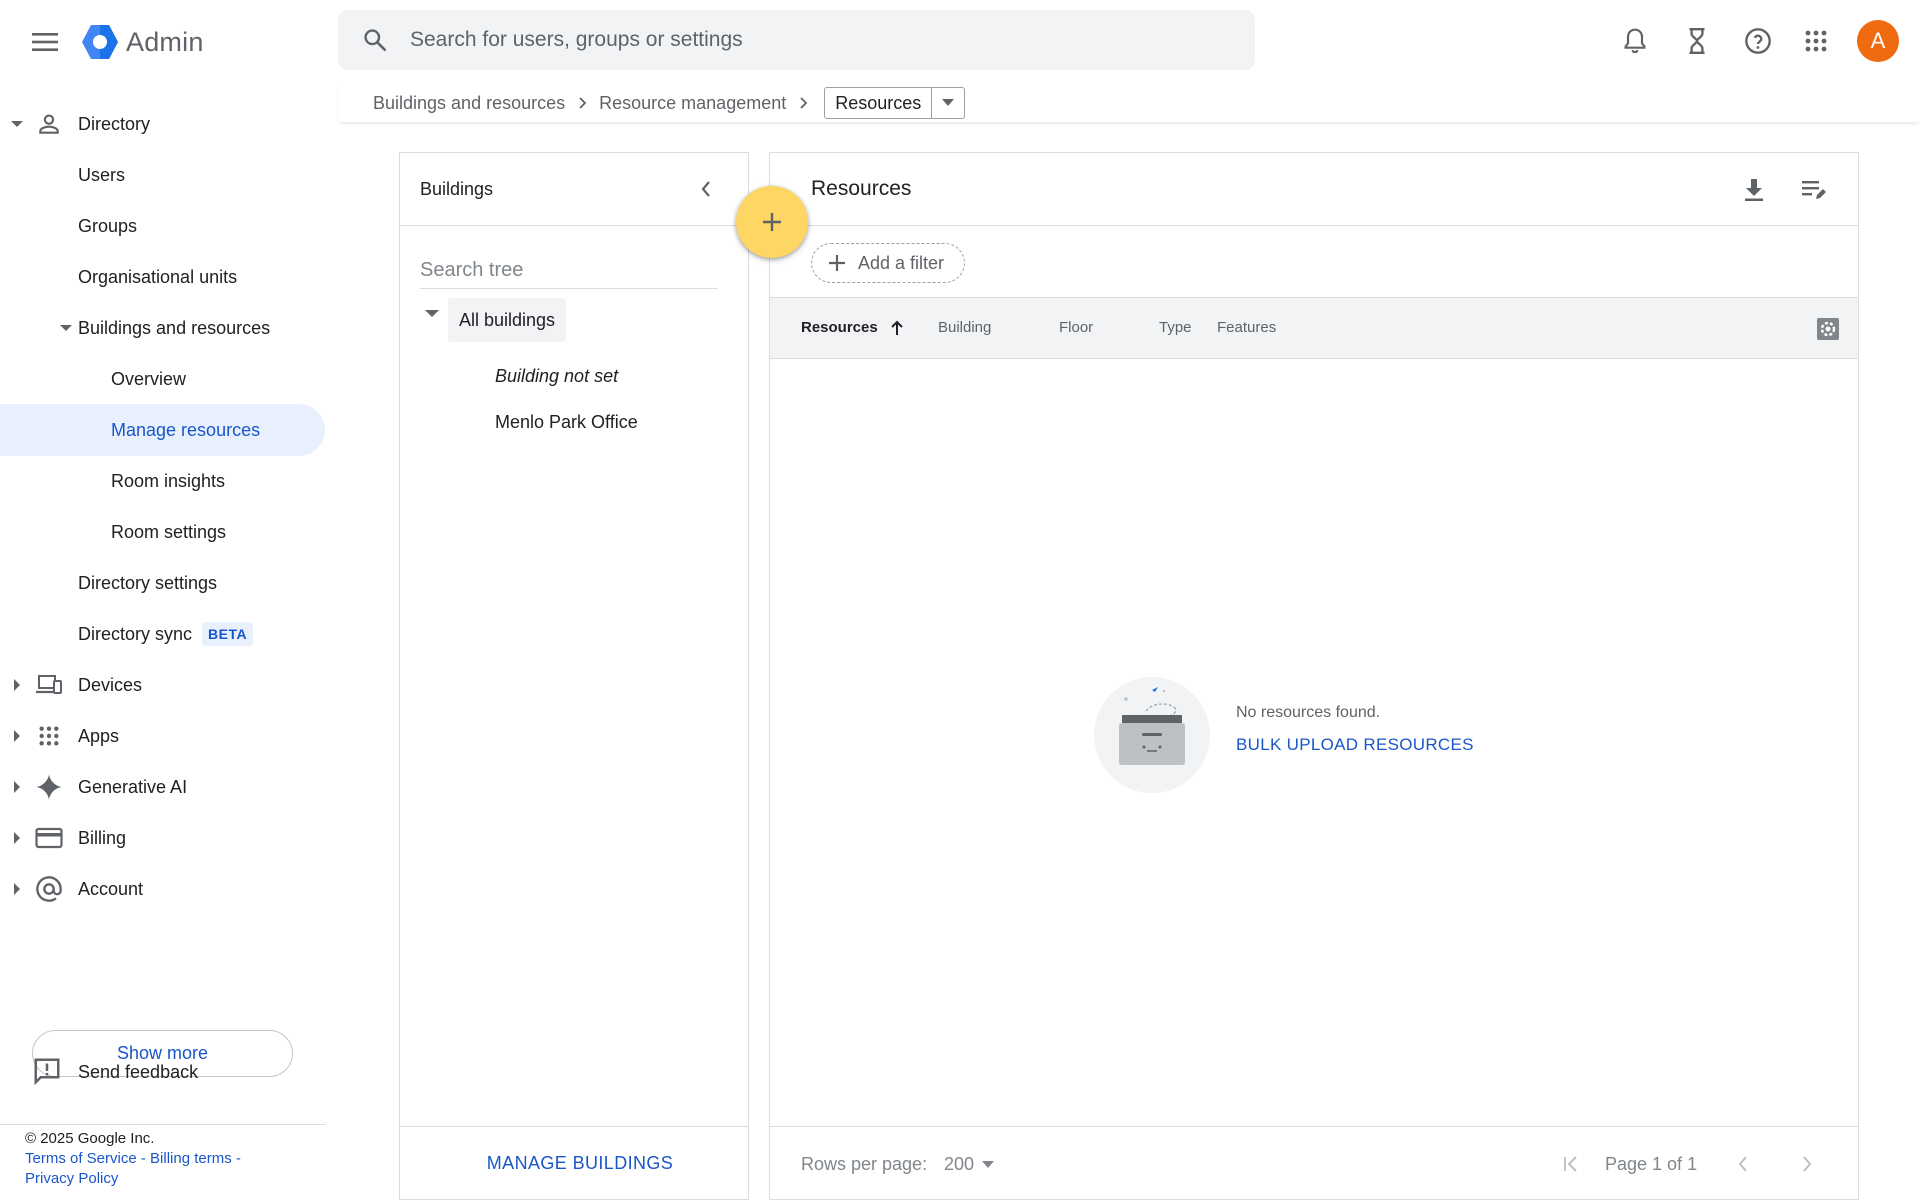  I want to click on admin-logo: Admin, so click(142, 42).